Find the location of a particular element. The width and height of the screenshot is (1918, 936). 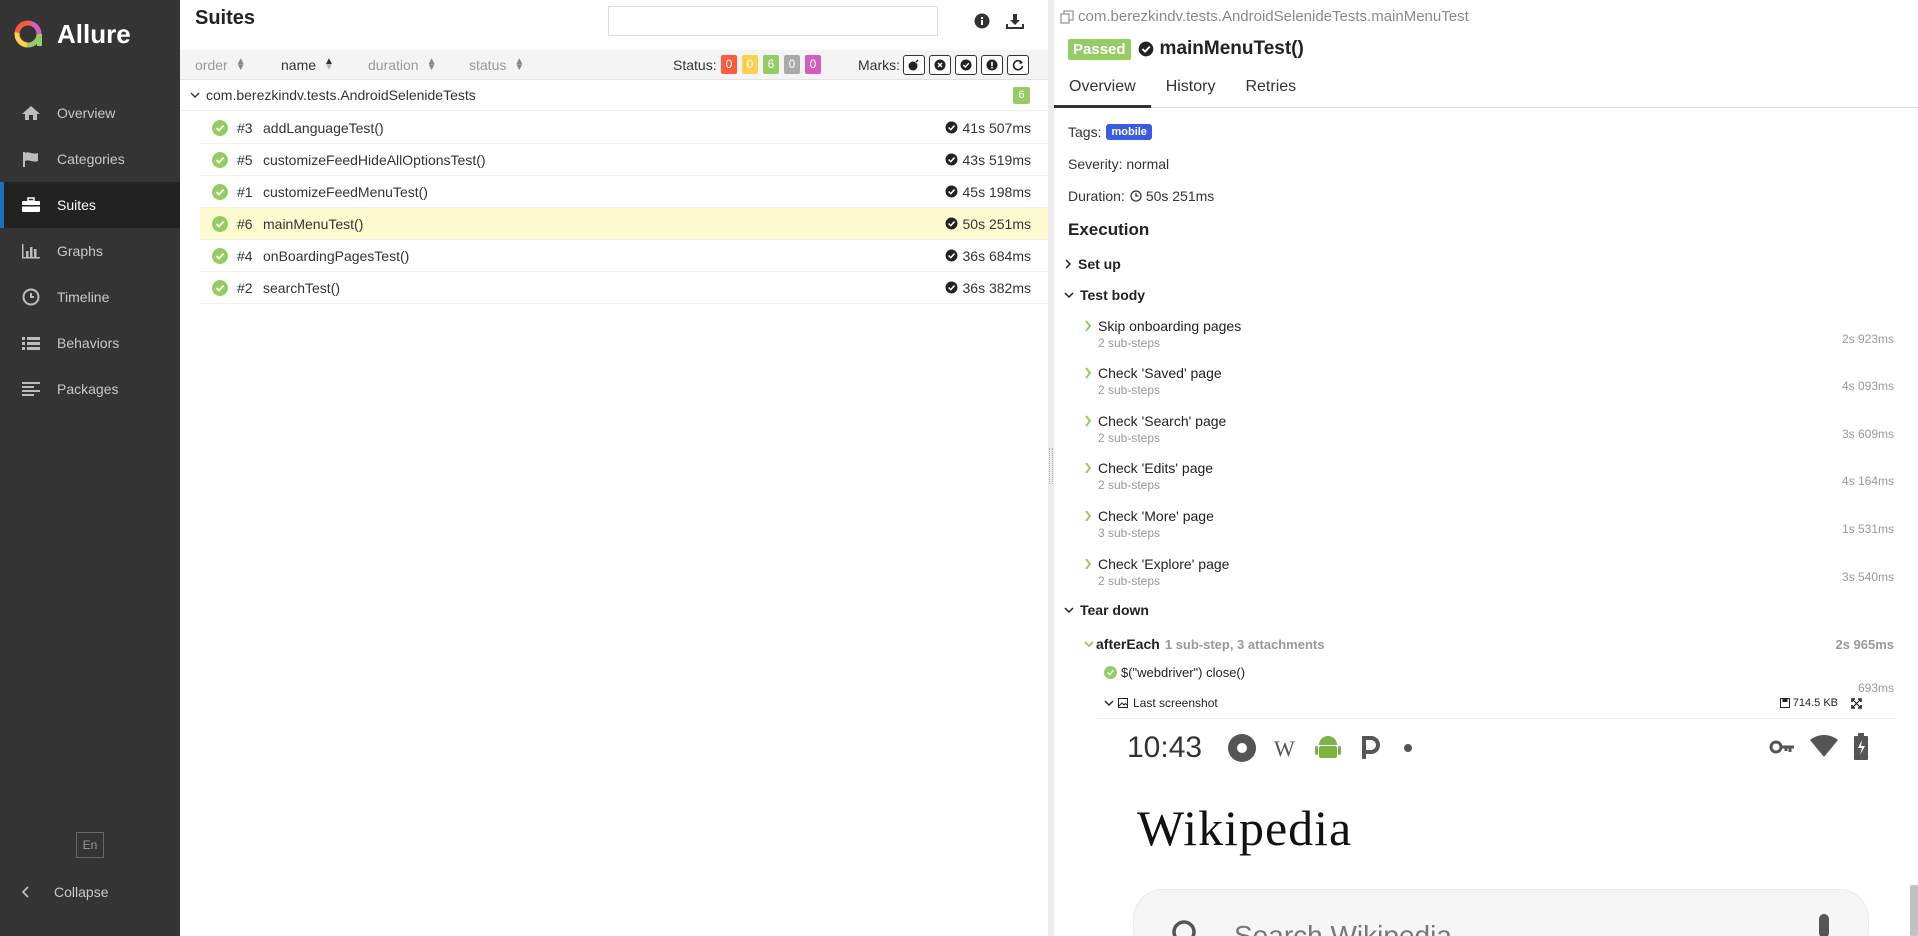

chevron-down-icon is located at coordinates (1109, 703).